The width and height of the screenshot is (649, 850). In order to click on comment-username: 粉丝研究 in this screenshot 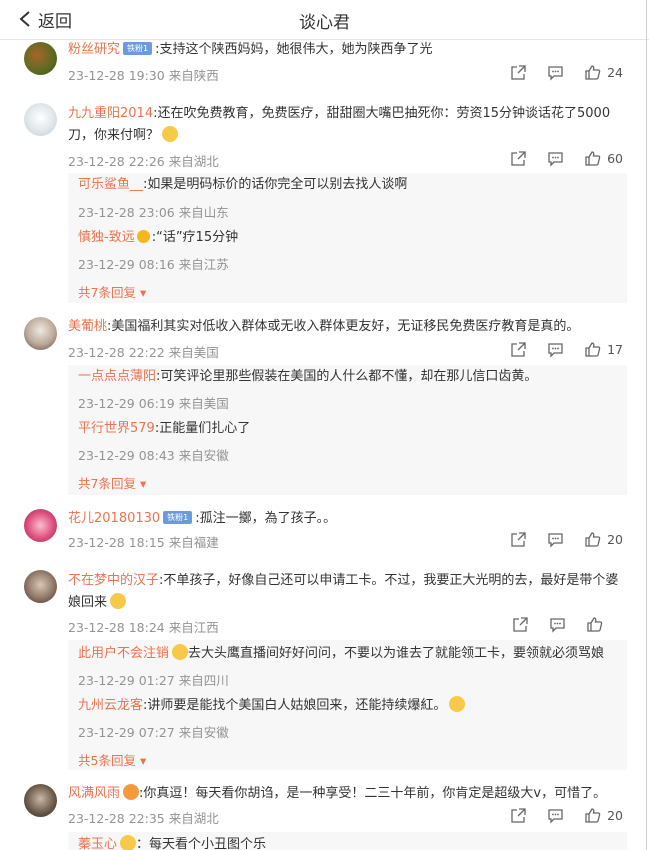, I will do `click(94, 49)`.